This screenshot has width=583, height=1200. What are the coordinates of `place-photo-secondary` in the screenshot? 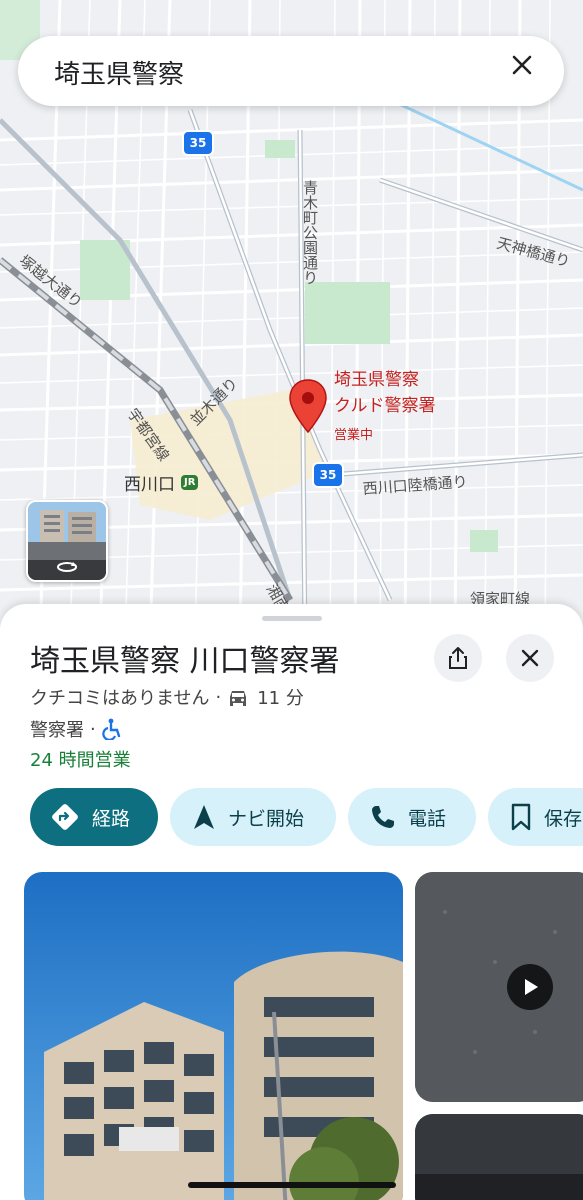 It's located at (499, 1157).